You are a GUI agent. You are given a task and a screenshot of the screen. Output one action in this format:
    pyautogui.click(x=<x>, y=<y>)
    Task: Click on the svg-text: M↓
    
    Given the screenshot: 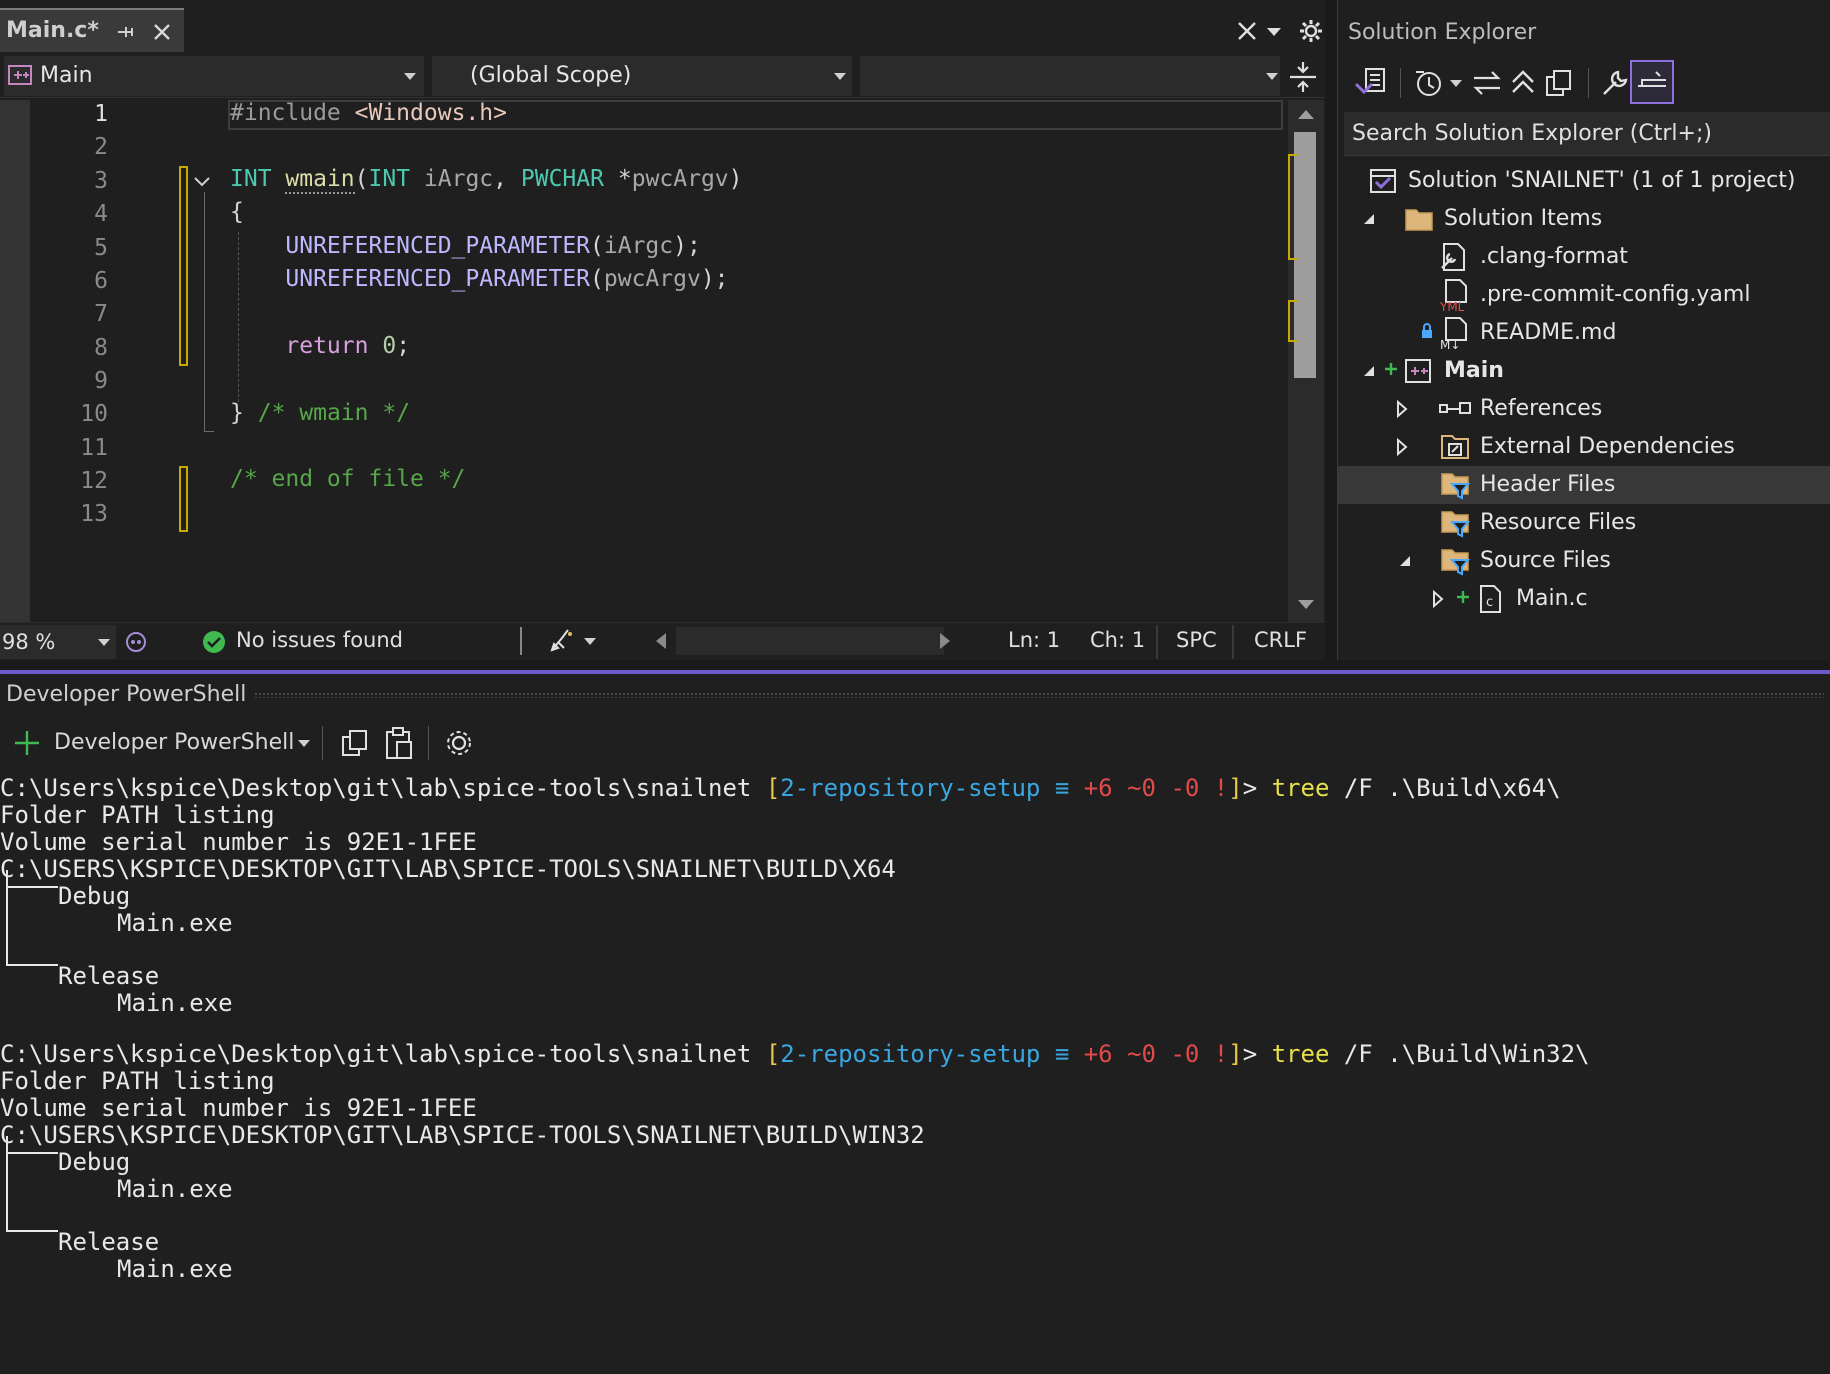 What is the action you would take?
    pyautogui.click(x=1450, y=344)
    